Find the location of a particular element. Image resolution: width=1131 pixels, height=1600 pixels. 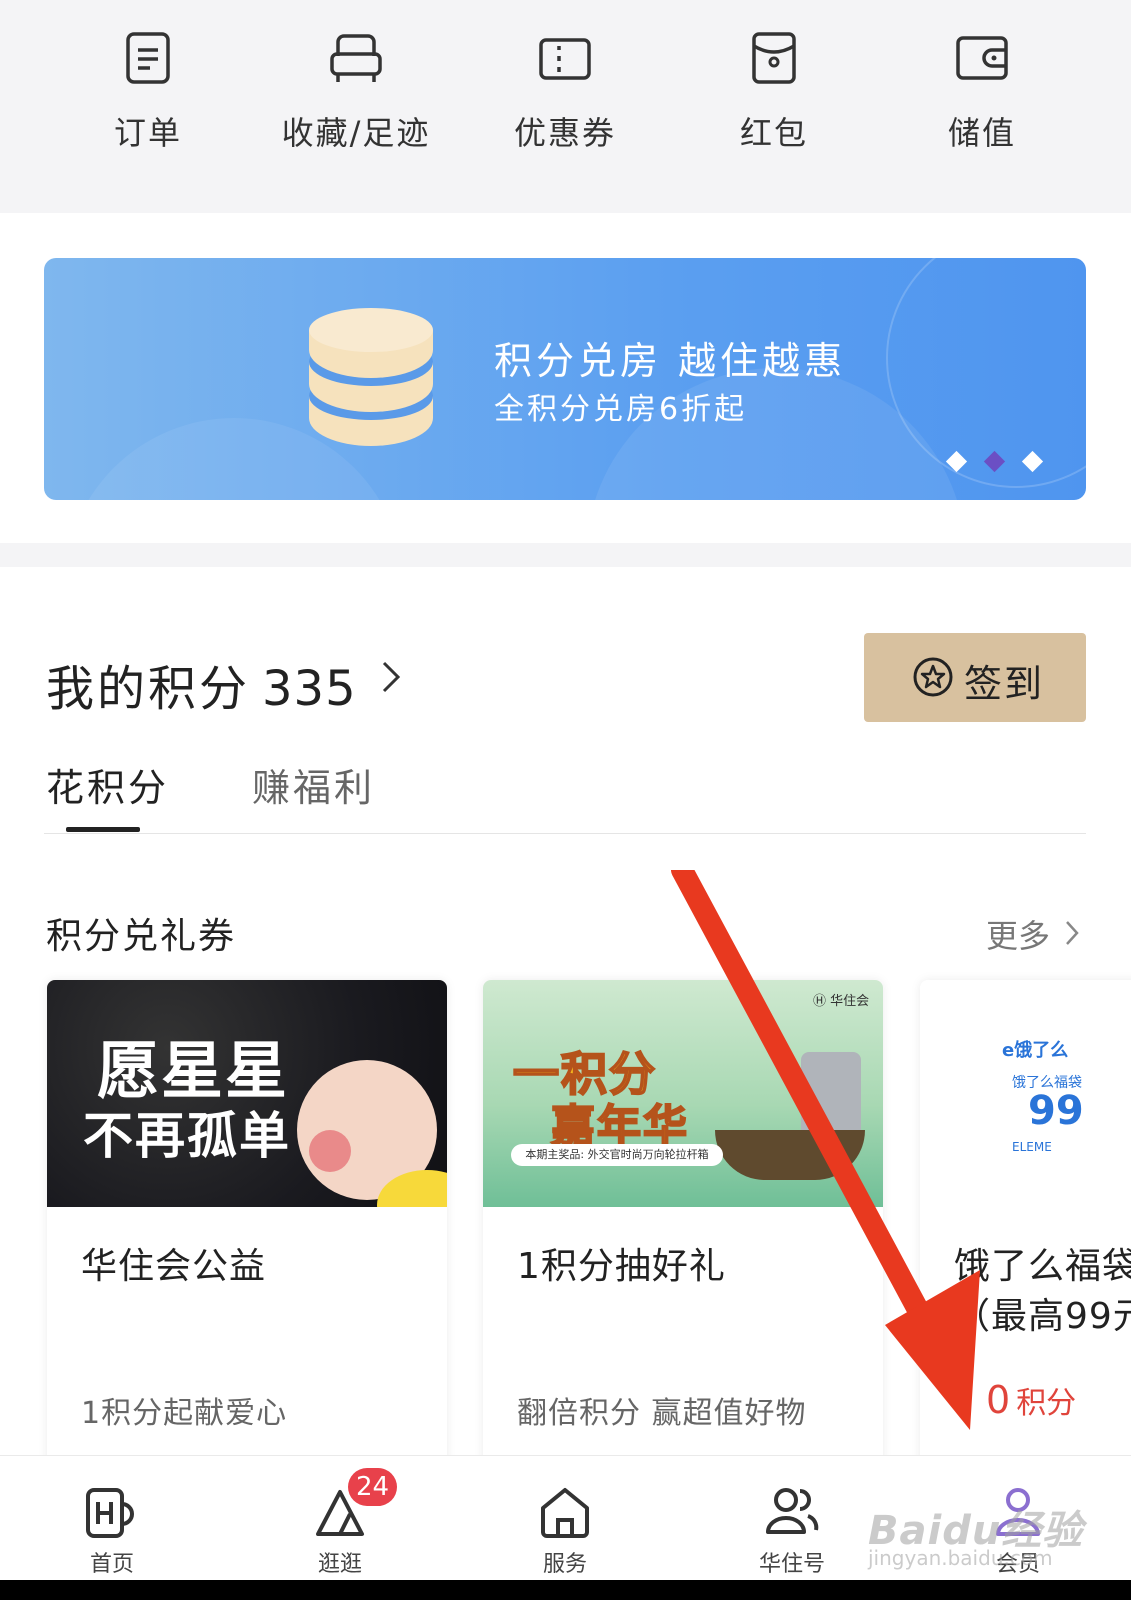

card-subtitle: 1积分起献爱心 is located at coordinates (184, 1413).